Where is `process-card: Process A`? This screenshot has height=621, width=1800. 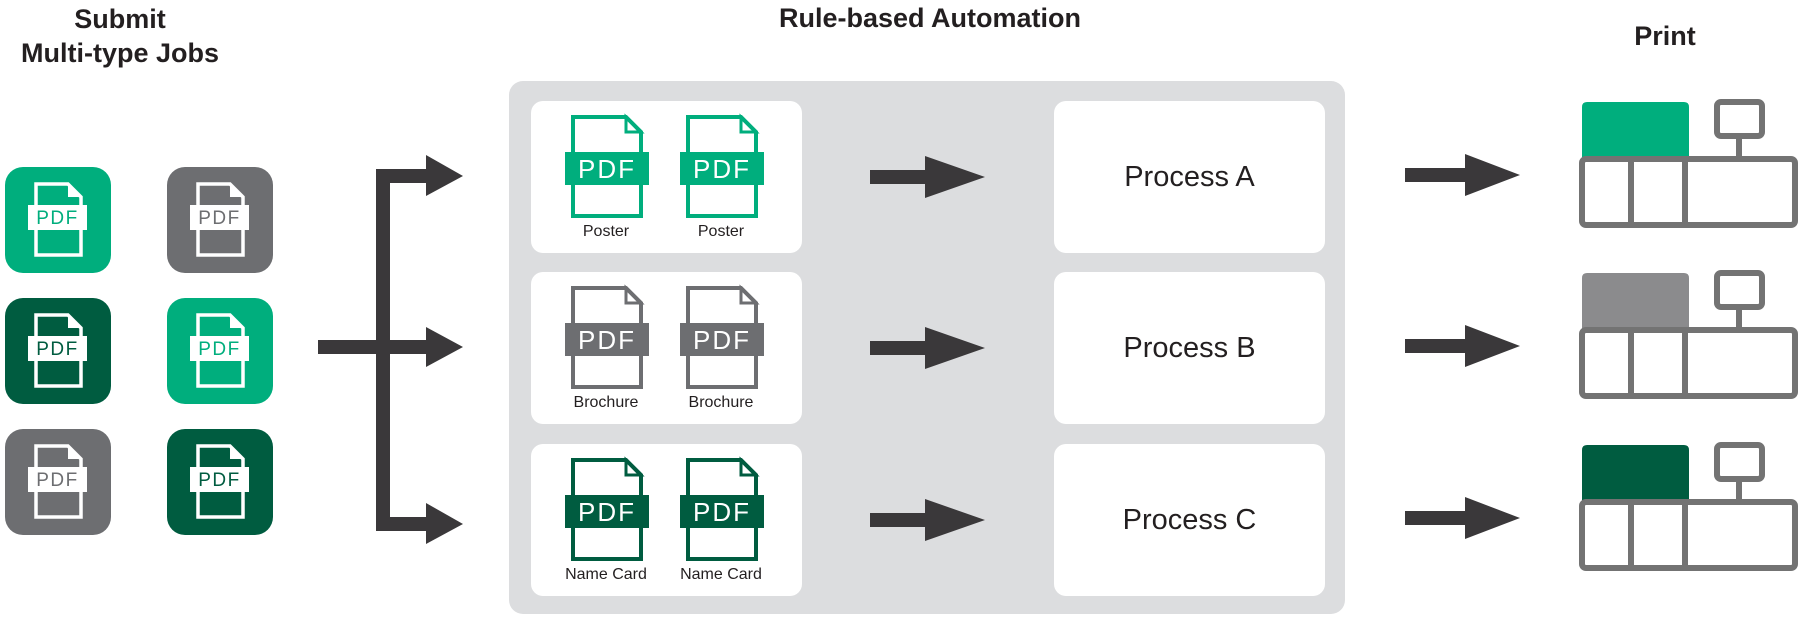
process-card: Process A is located at coordinates (1189, 177).